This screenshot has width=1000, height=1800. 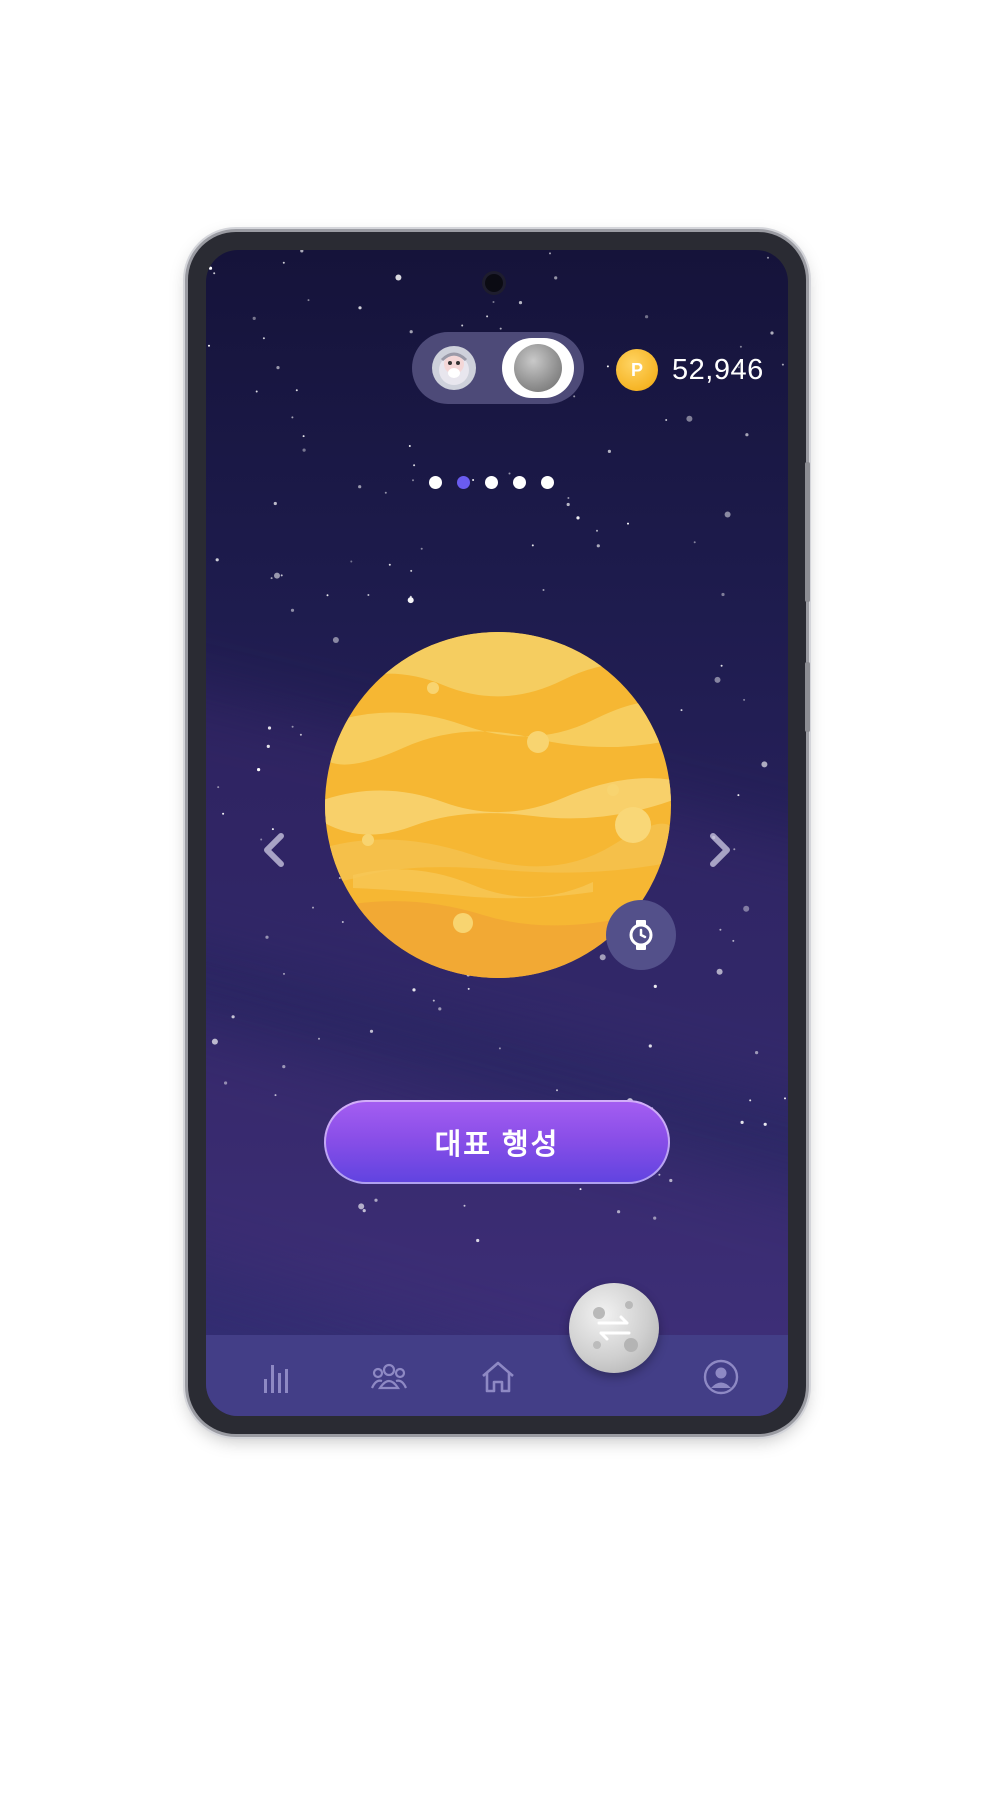 I want to click on nav-profile, so click(x=721, y=1377).